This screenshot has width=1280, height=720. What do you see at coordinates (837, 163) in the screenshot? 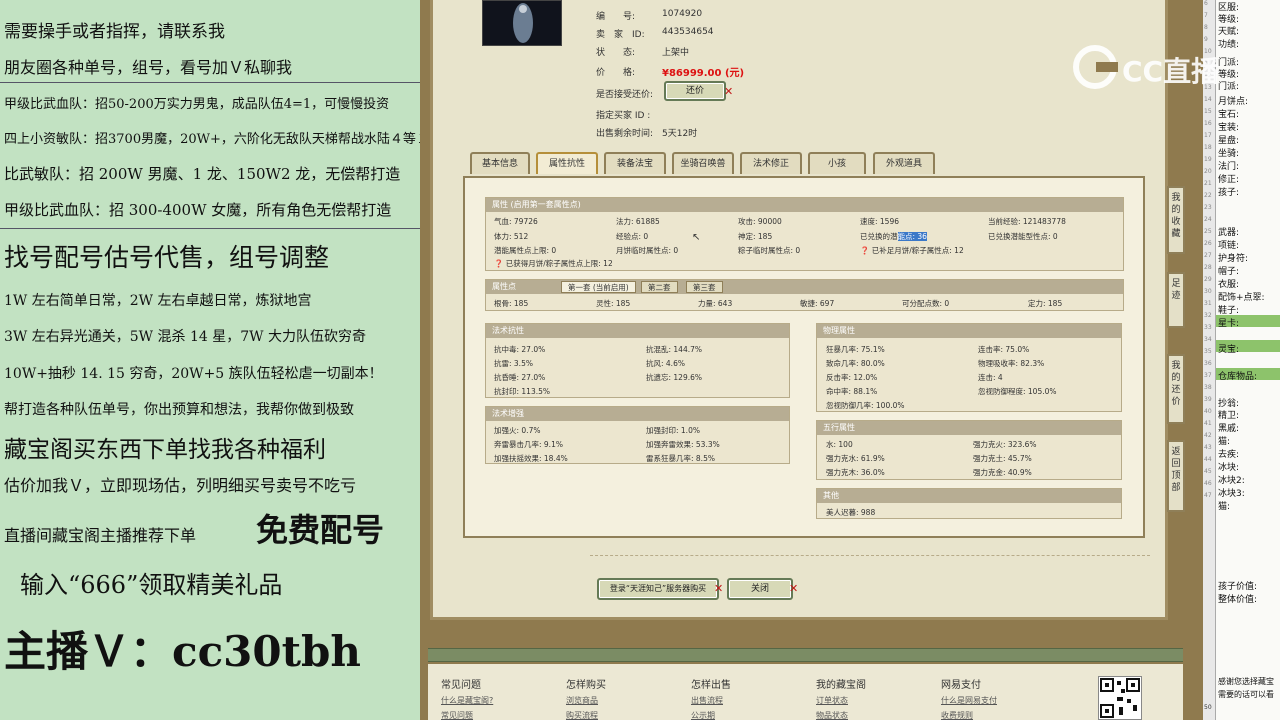
I see `tab-children: 小孩` at bounding box center [837, 163].